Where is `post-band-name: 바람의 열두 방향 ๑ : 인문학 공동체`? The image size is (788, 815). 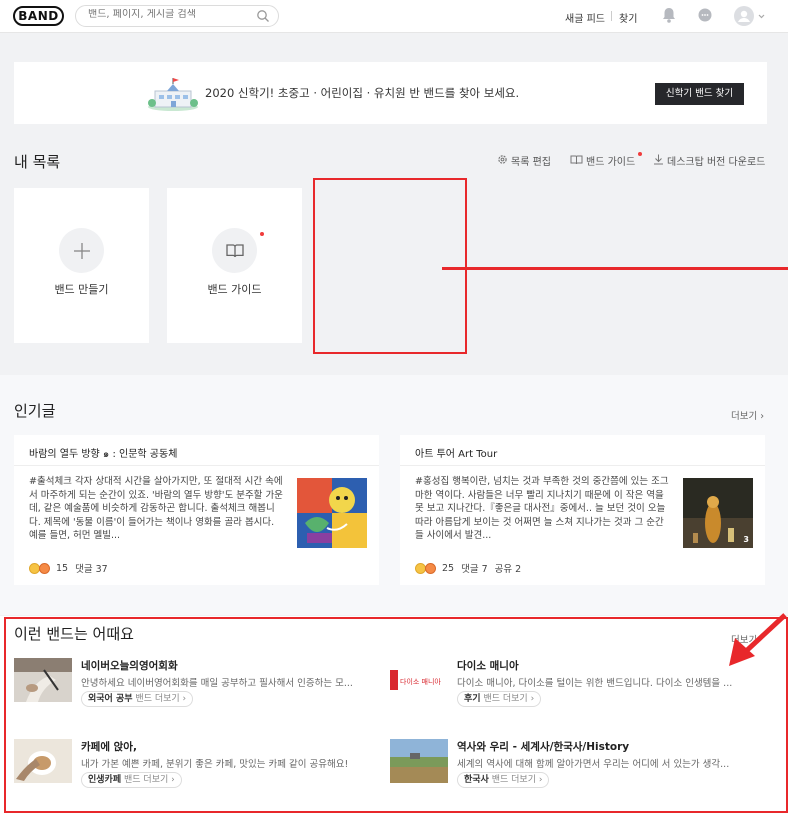 post-band-name: 바람의 열두 방향 ๑ : 인문학 공동체 is located at coordinates (103, 453).